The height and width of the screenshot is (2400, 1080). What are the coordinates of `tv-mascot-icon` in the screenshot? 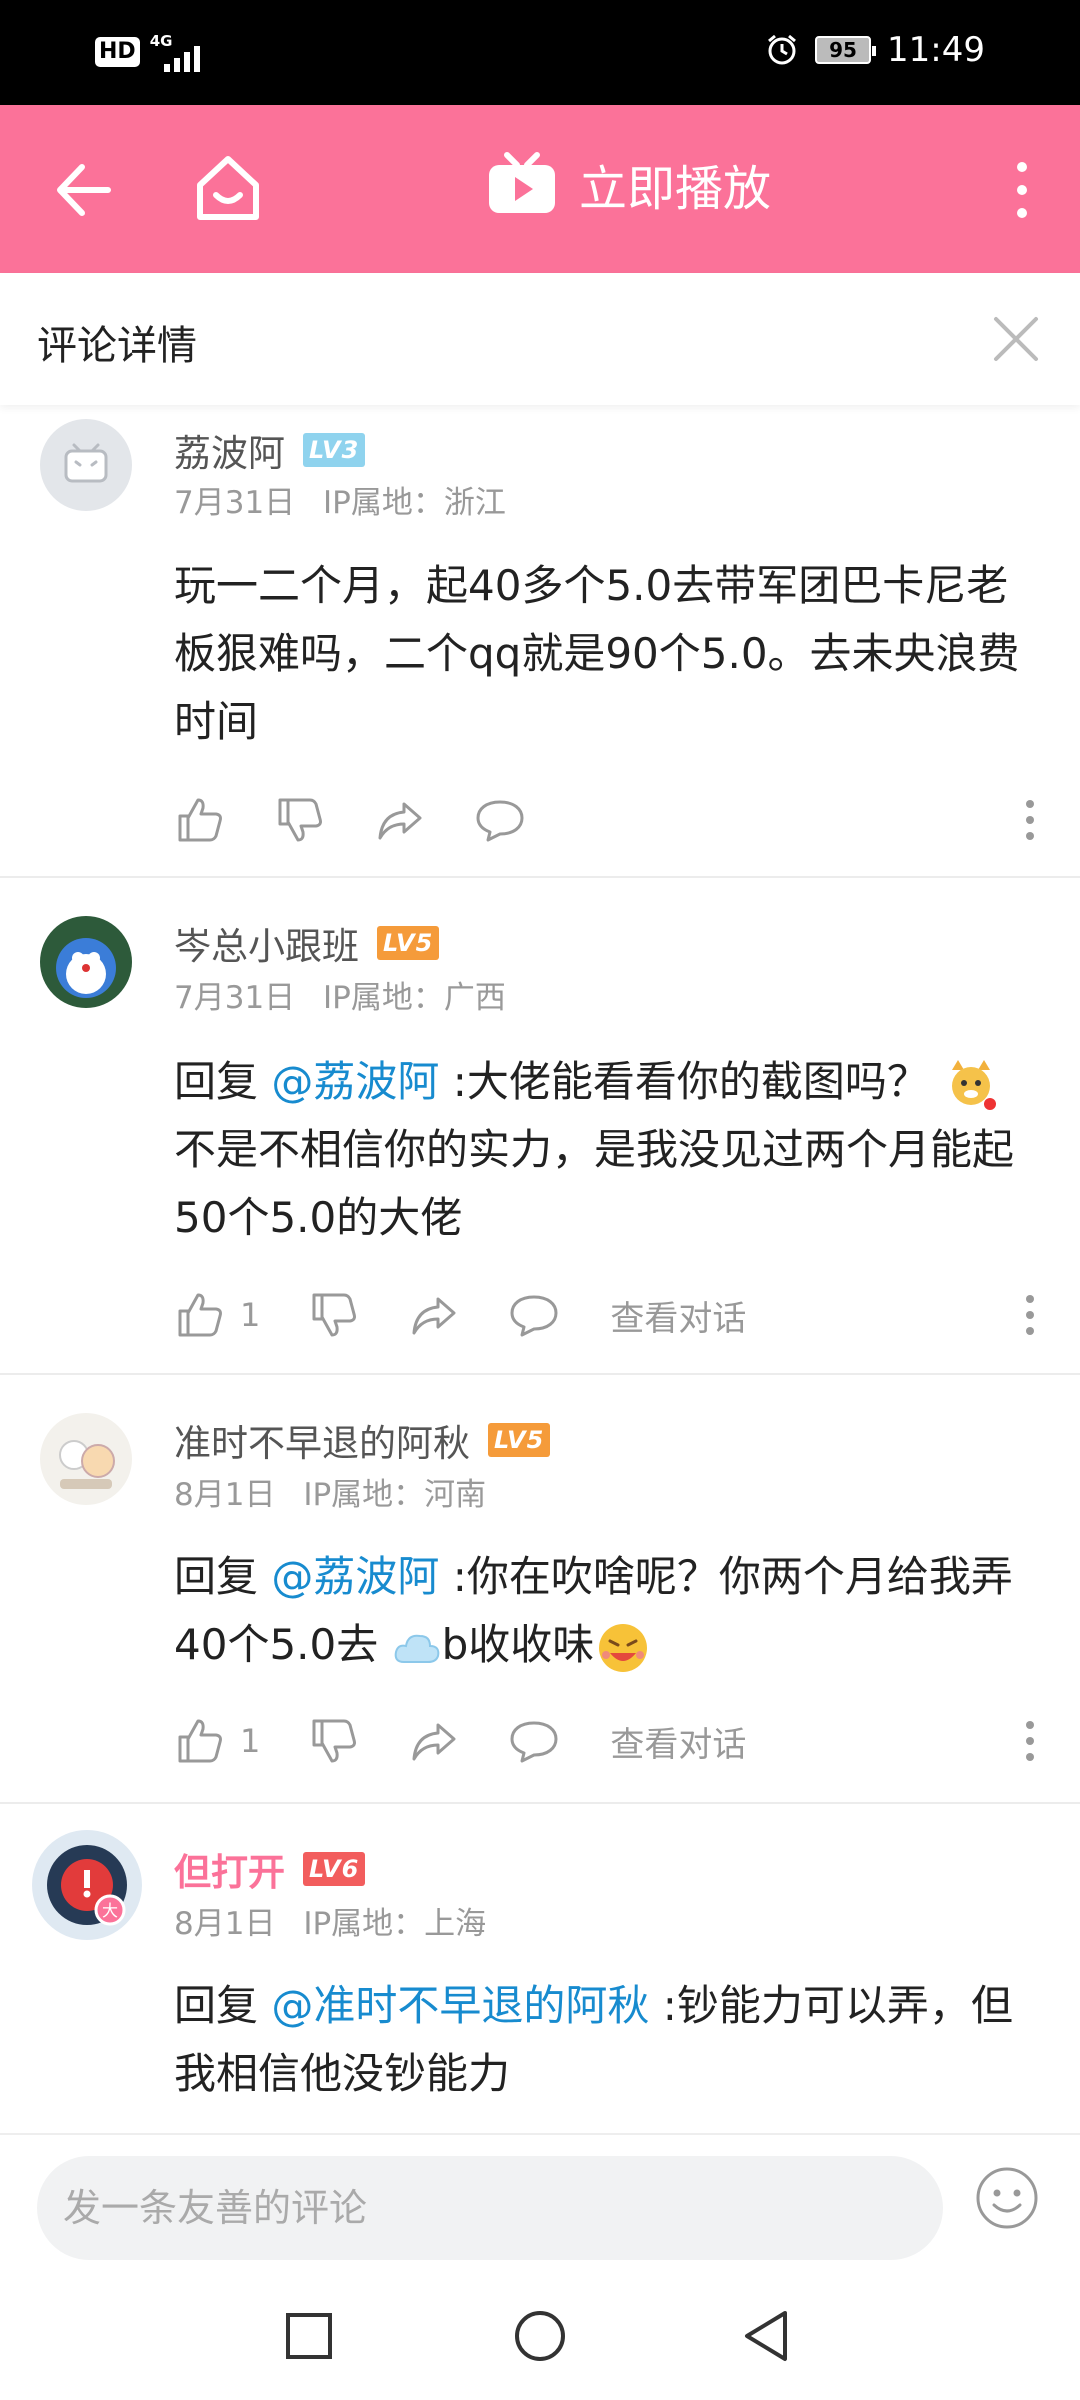 It's located at (86, 463).